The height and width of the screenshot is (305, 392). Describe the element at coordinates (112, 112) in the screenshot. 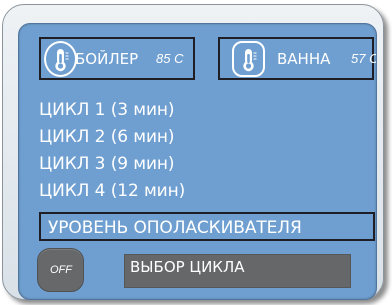

I see `cycle-option: ЦИКЛ 1 (3 мин)` at that location.